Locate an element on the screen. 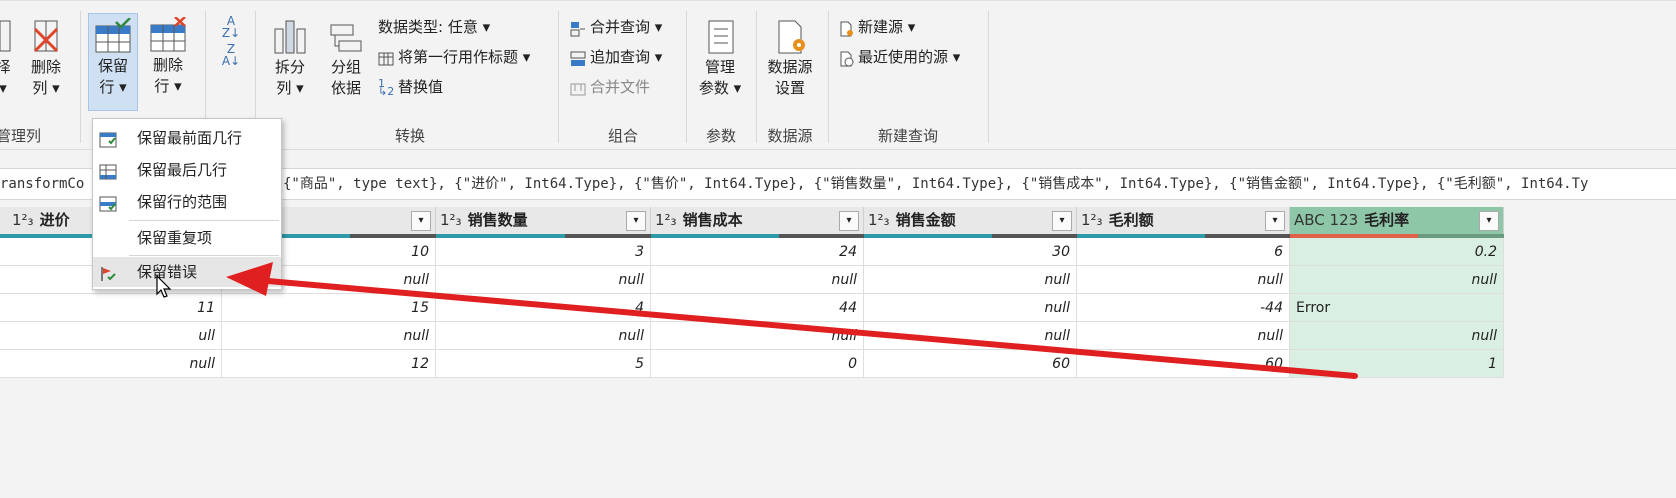  column-header: 1²₃ 销售金额 ▾ is located at coordinates (970, 220).